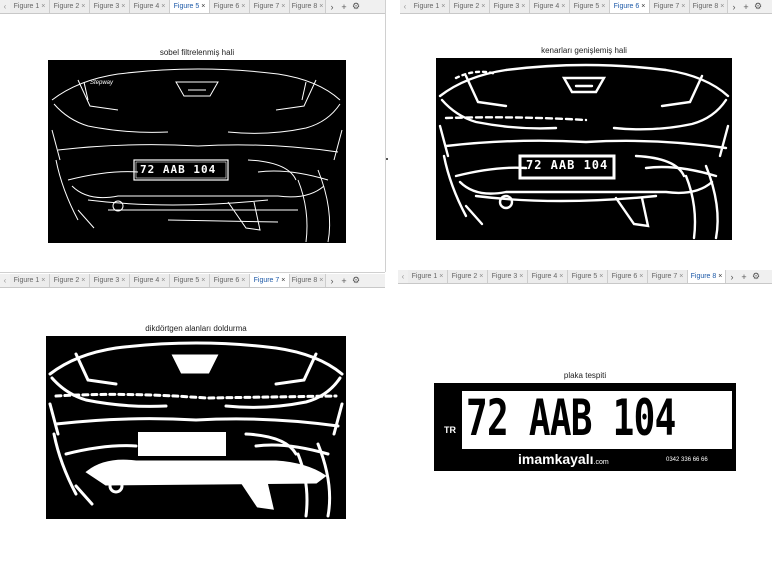 This screenshot has height=567, width=772. Describe the element at coordinates (624, 276) in the screenshot. I see `tab-label: Figure 6` at that location.